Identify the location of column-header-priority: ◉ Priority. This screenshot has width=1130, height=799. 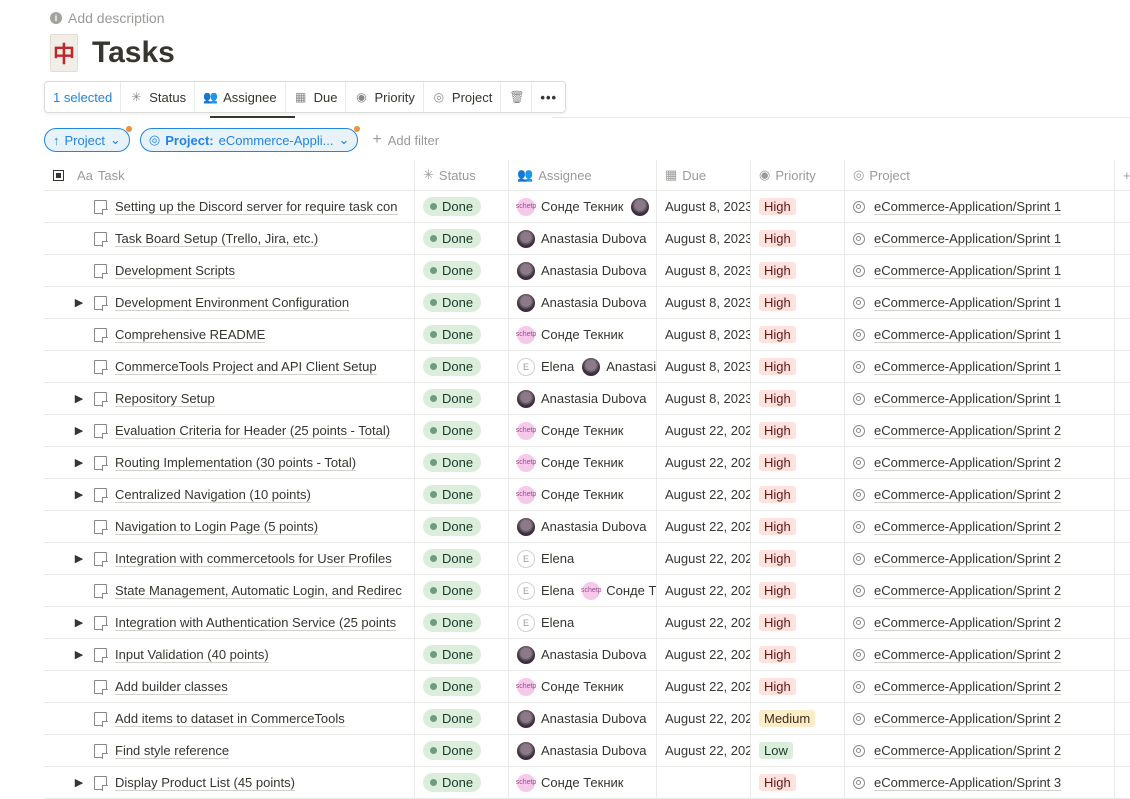
(798, 175).